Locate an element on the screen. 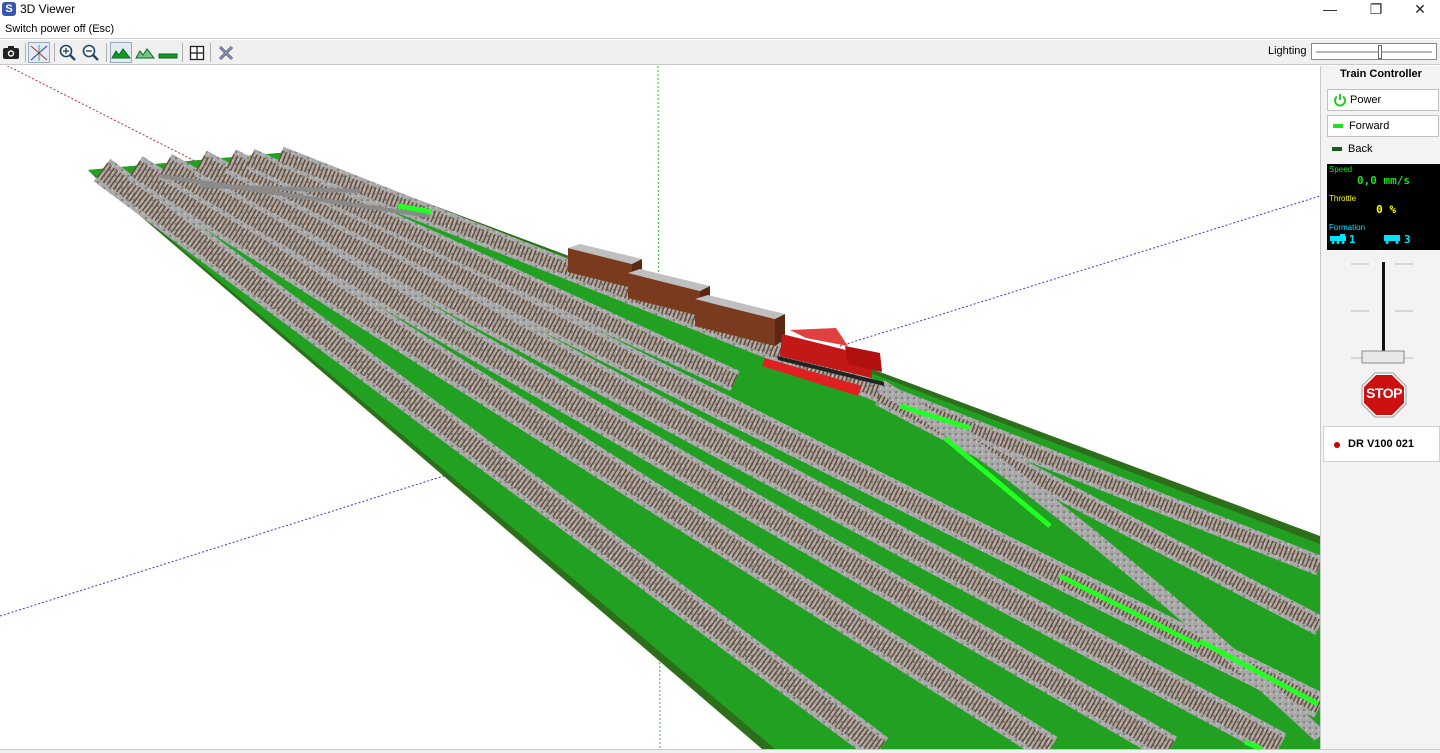 This screenshot has width=1440, height=753. loco-icon is located at coordinates (1338, 239).